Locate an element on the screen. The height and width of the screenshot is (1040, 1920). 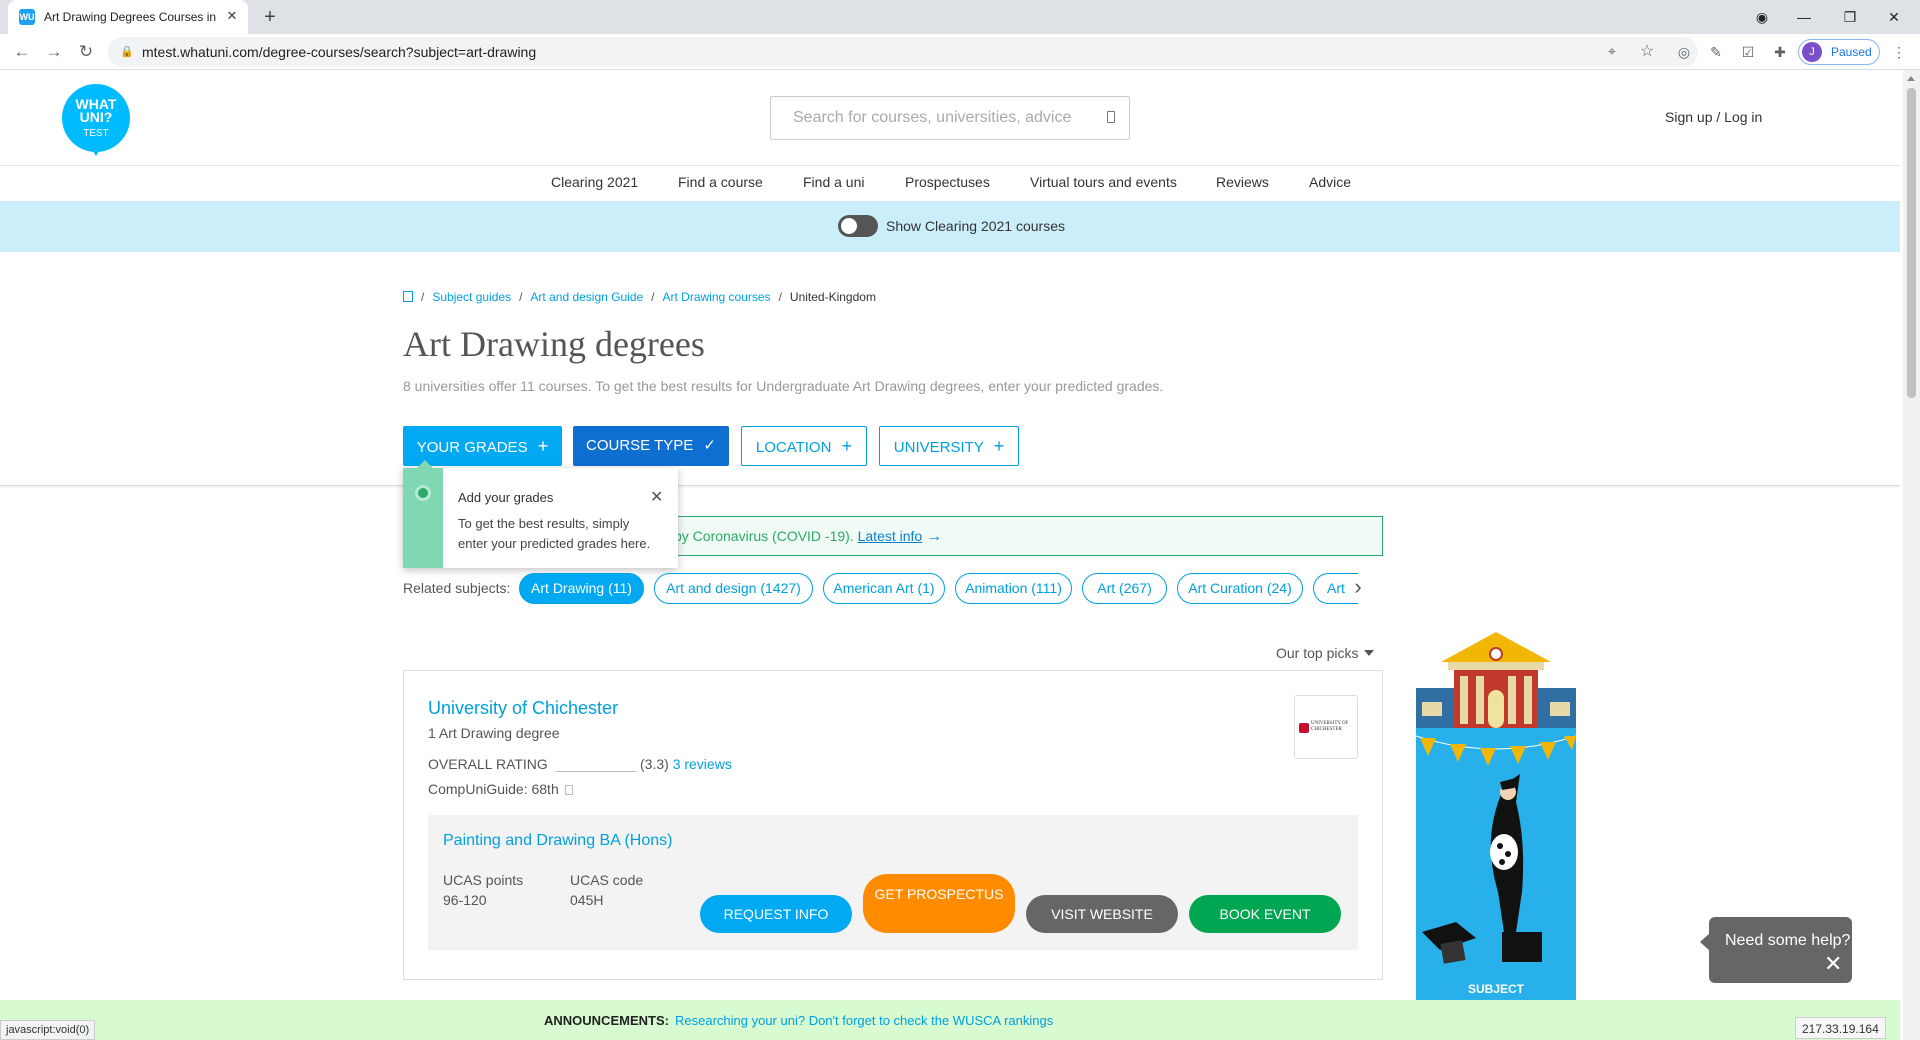
new-tab-button: + is located at coordinates (270, 17).